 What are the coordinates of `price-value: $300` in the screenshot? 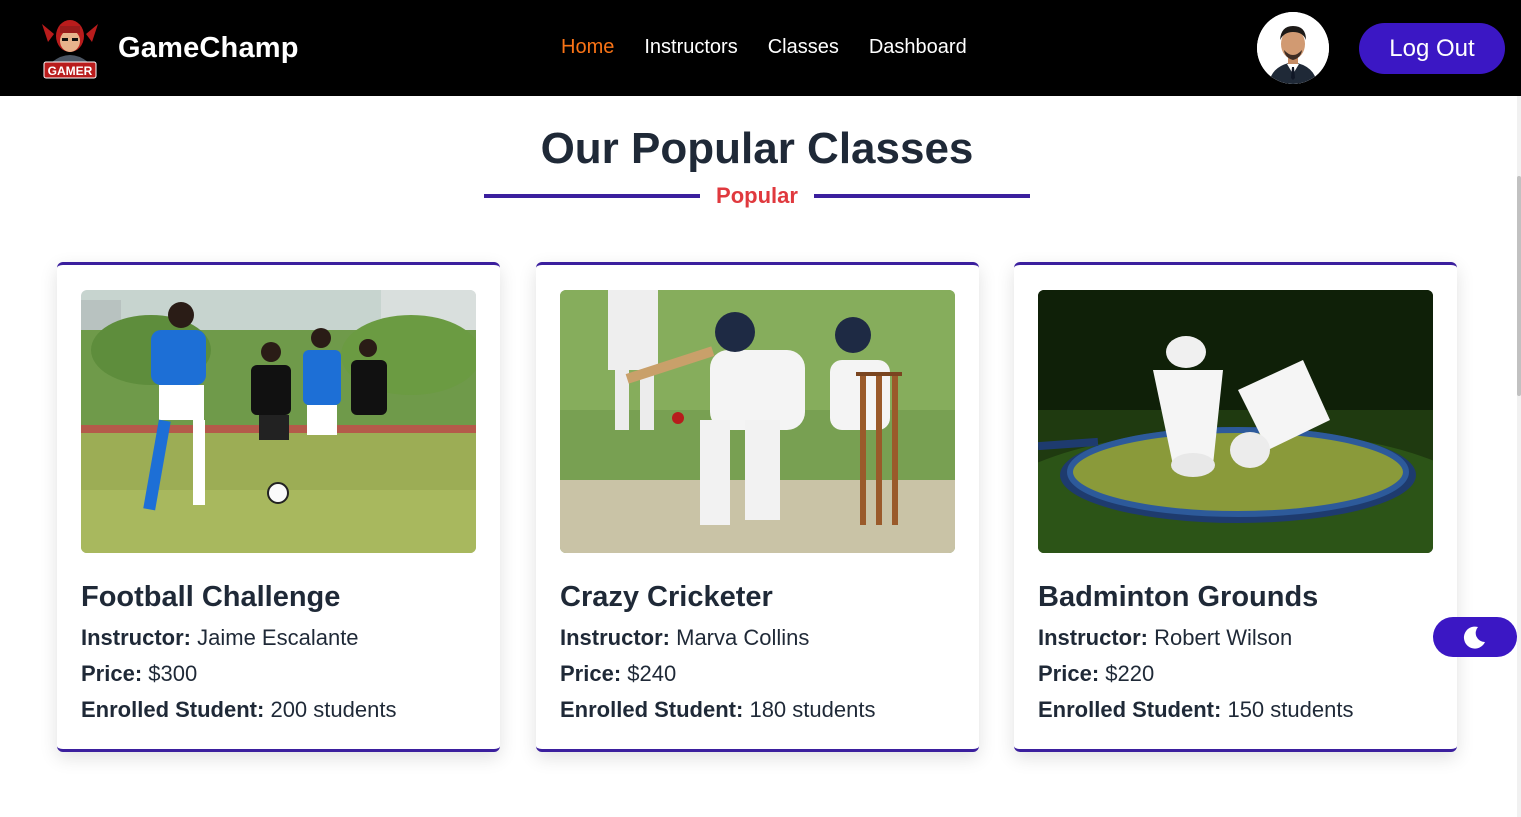 It's located at (173, 673).